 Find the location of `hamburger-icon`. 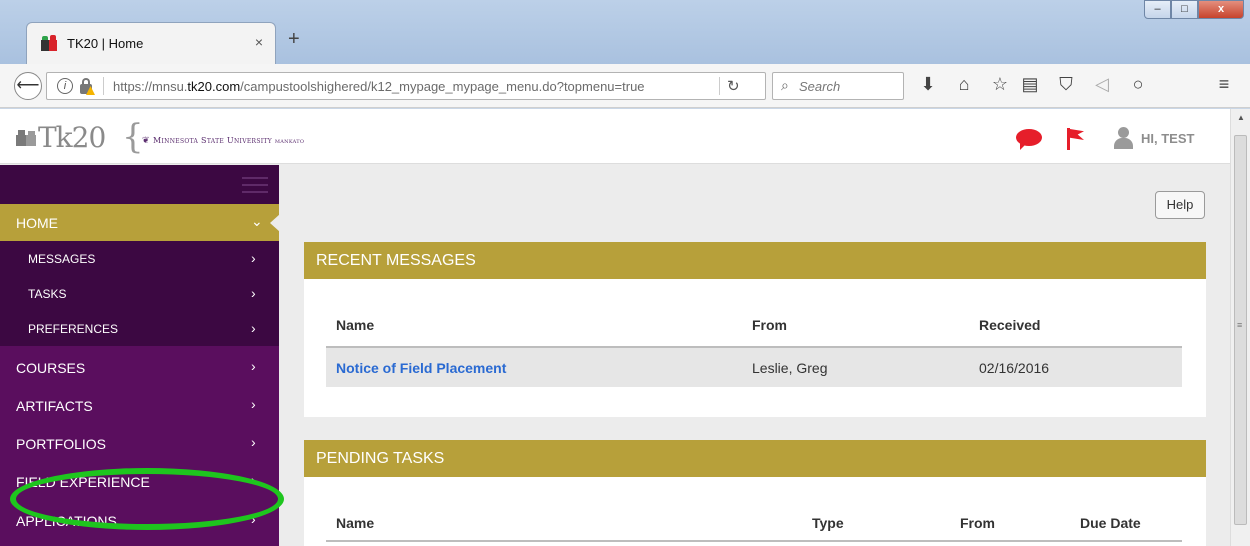

hamburger-icon is located at coordinates (255, 185).